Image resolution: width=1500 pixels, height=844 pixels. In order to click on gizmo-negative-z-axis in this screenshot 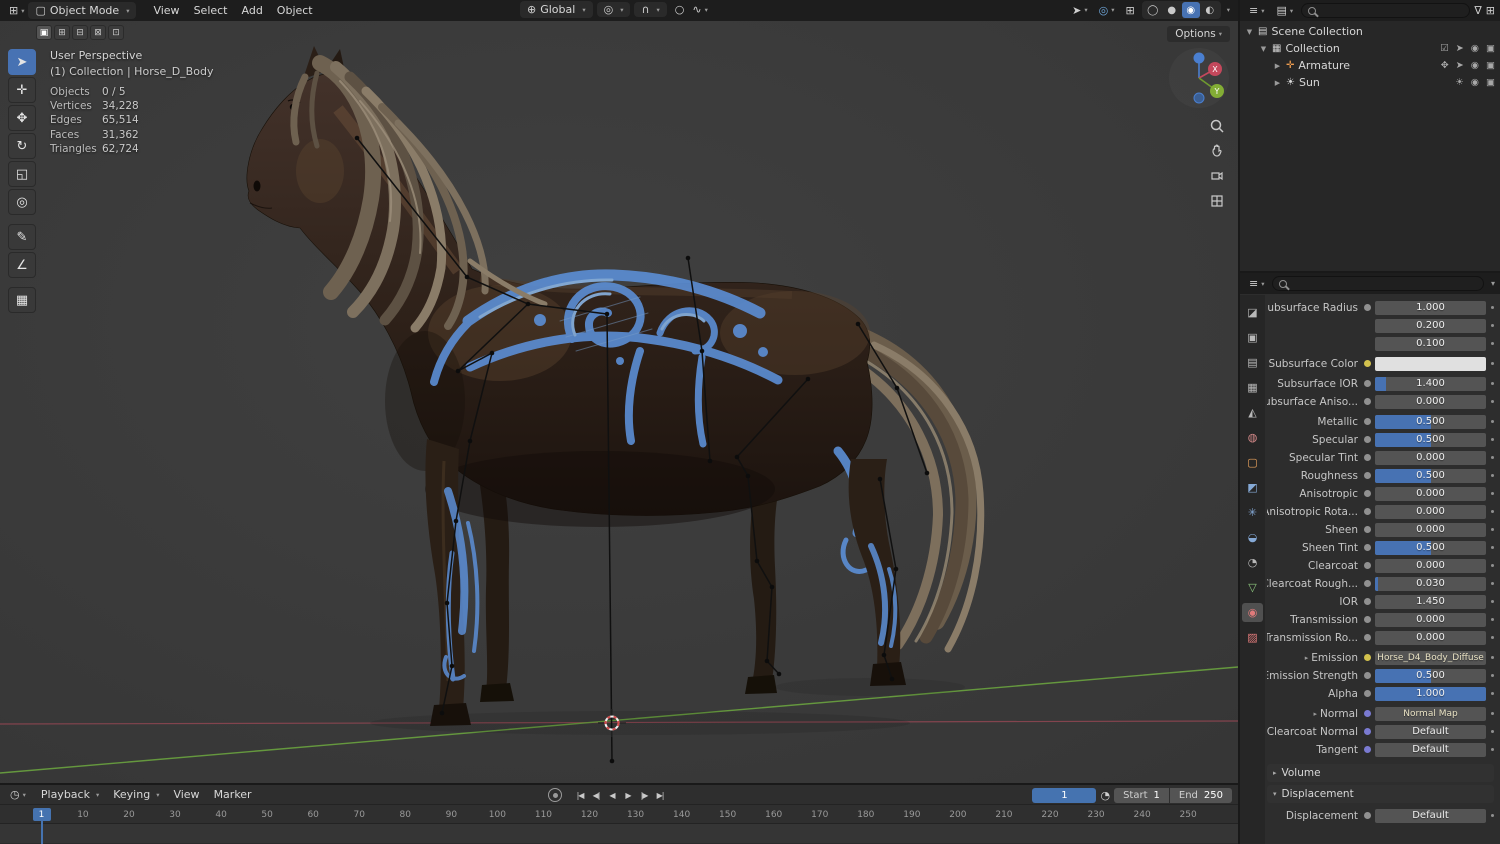, I will do `click(1199, 98)`.